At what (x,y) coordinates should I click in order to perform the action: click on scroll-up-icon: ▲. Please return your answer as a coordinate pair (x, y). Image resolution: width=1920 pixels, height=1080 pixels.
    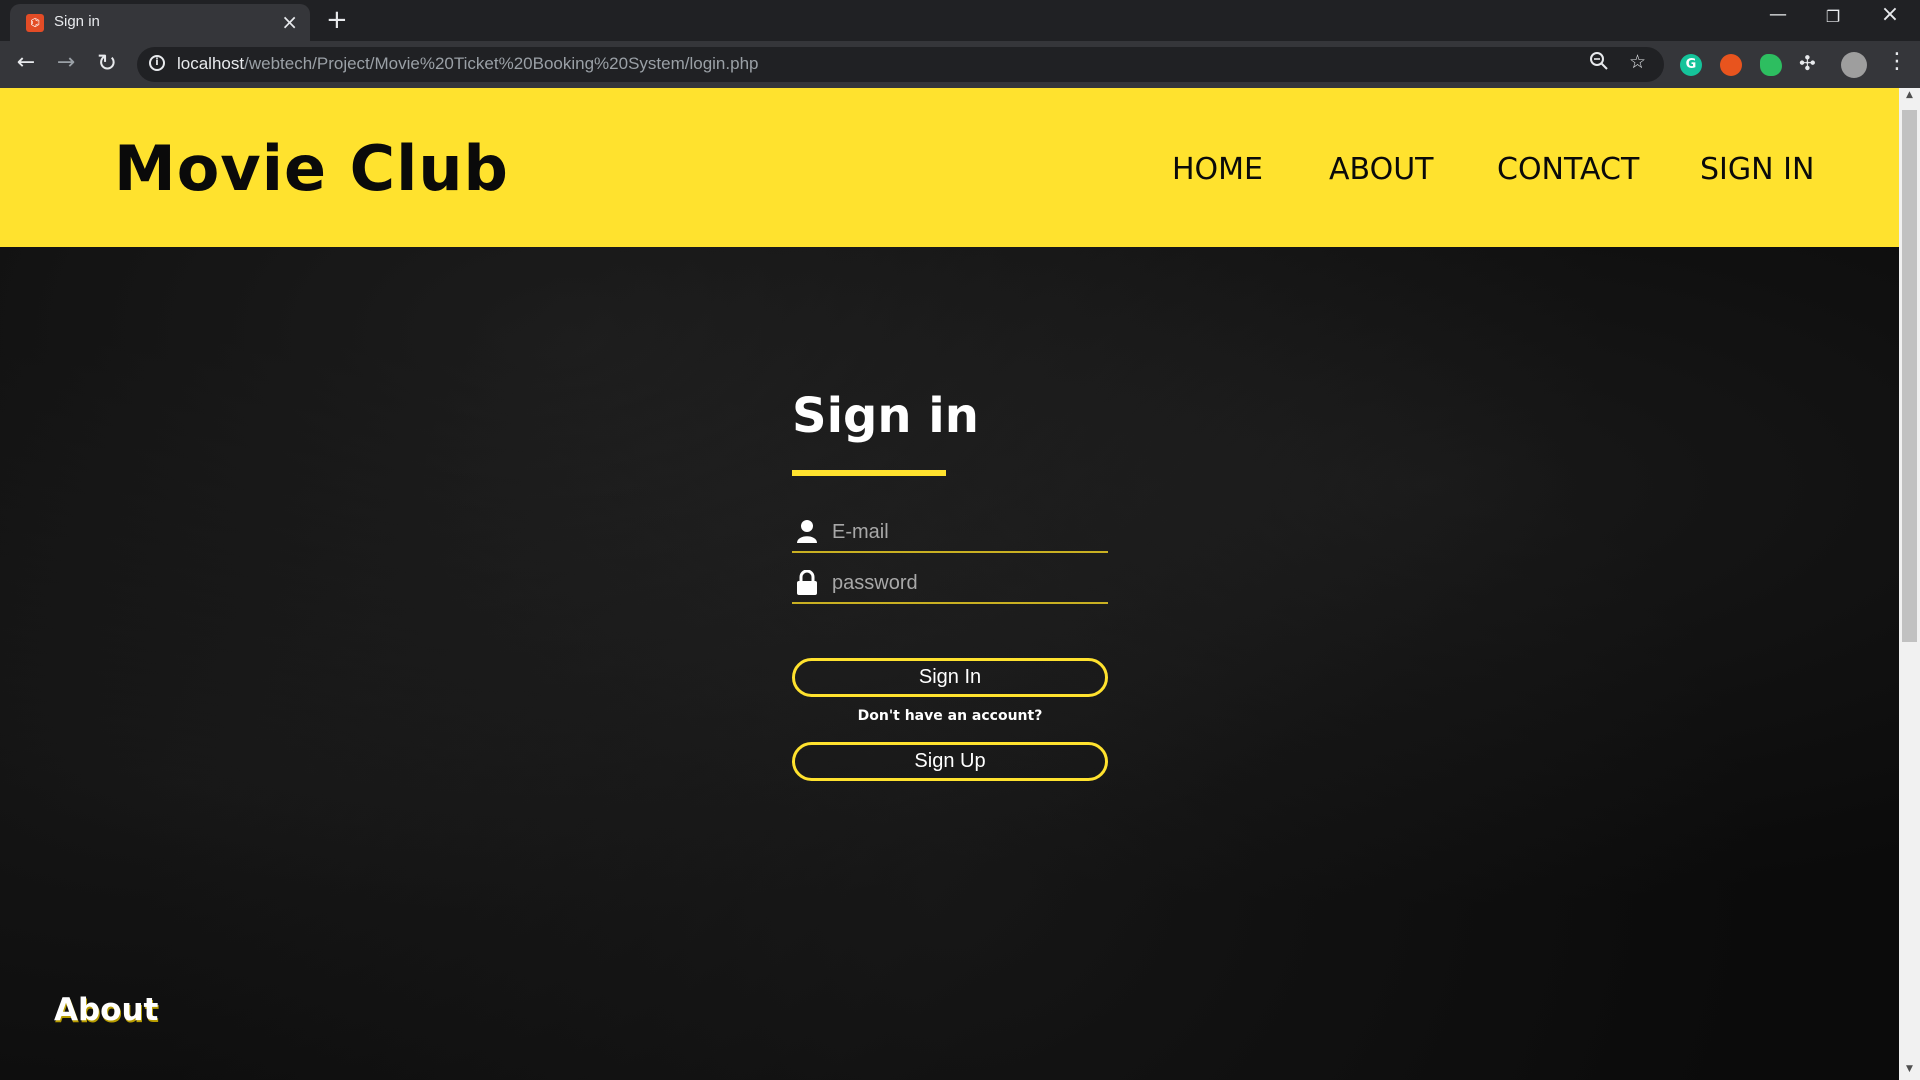
    Looking at the image, I should click on (1909, 97).